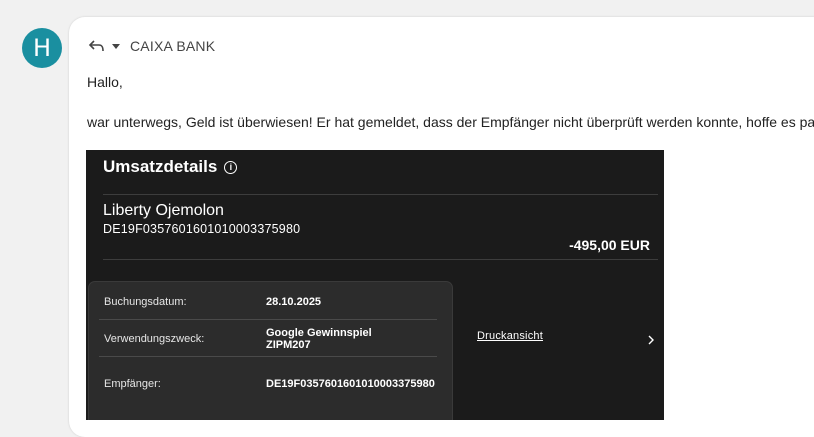 The width and height of the screenshot is (814, 437). I want to click on sender-avatar: H, so click(42, 48).